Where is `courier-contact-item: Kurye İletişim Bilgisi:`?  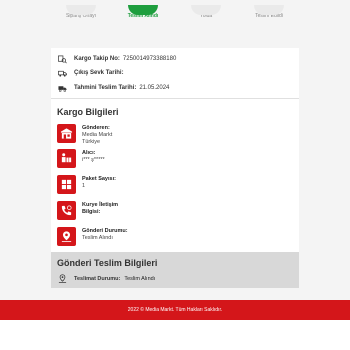 courier-contact-item: Kurye İletişim Bilgisi: is located at coordinates (87, 210).